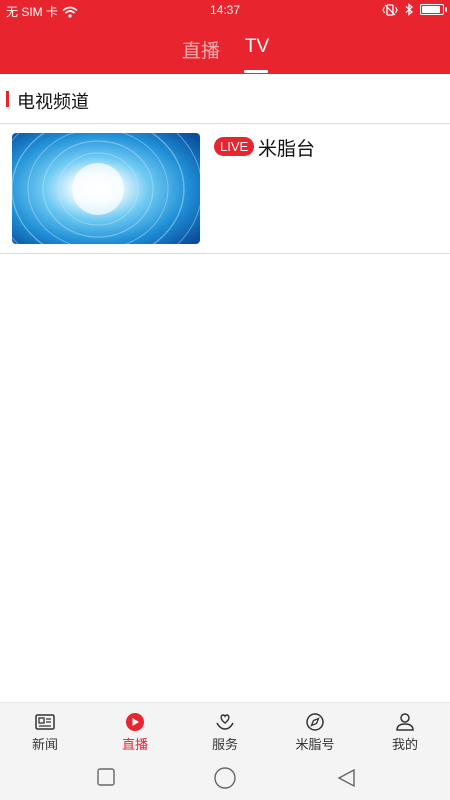 This screenshot has height=800, width=450. What do you see at coordinates (315, 722) in the screenshot?
I see `compass-icon` at bounding box center [315, 722].